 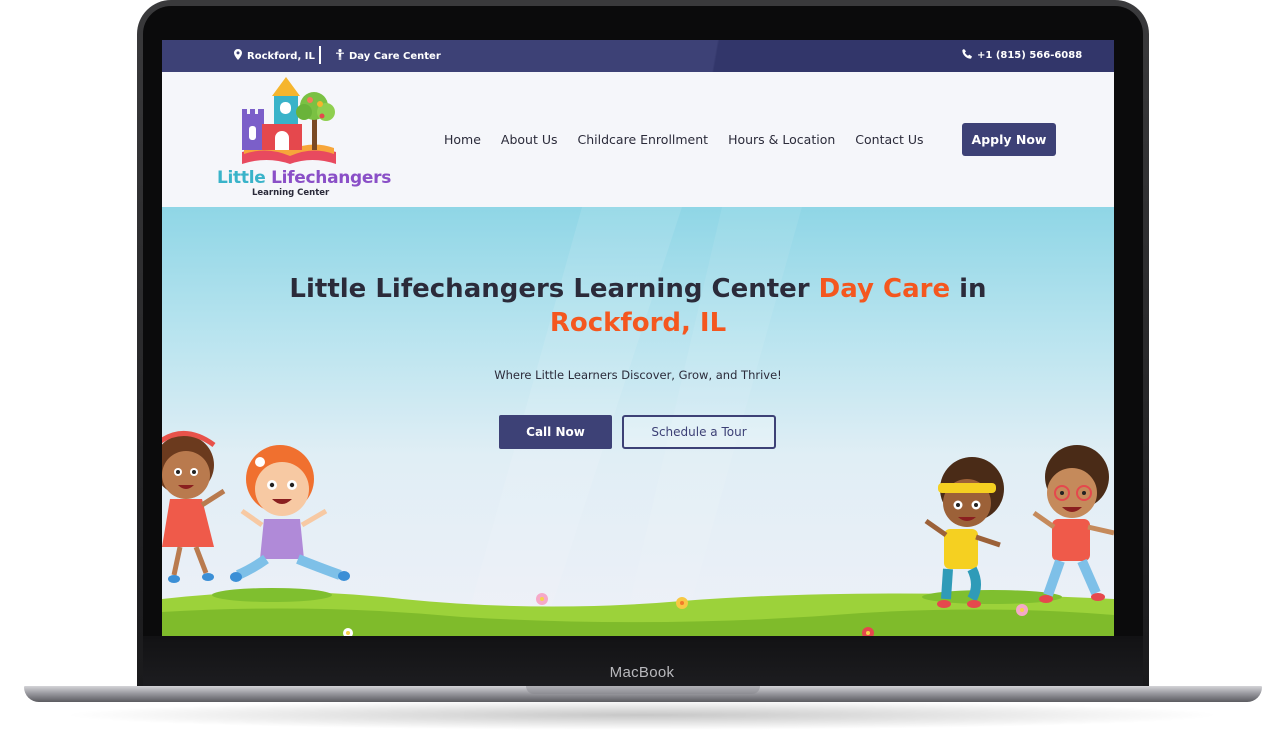 What do you see at coordinates (638, 323) in the screenshot?
I see `hero-heading-accent-location: Rockford, IL` at bounding box center [638, 323].